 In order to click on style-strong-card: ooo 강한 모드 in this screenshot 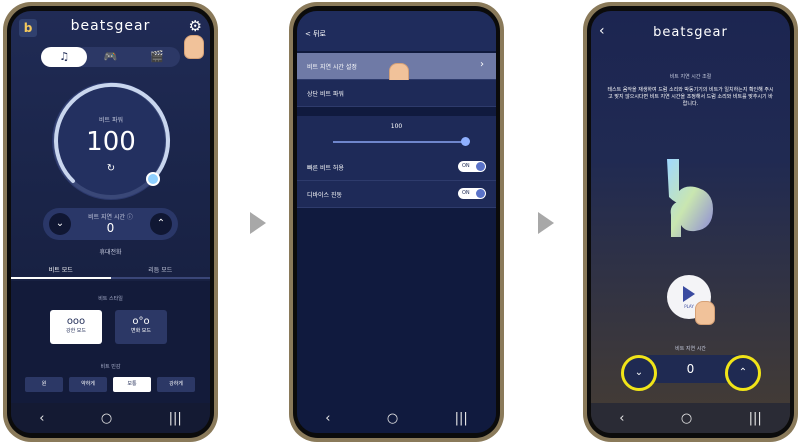, I will do `click(76, 327)`.